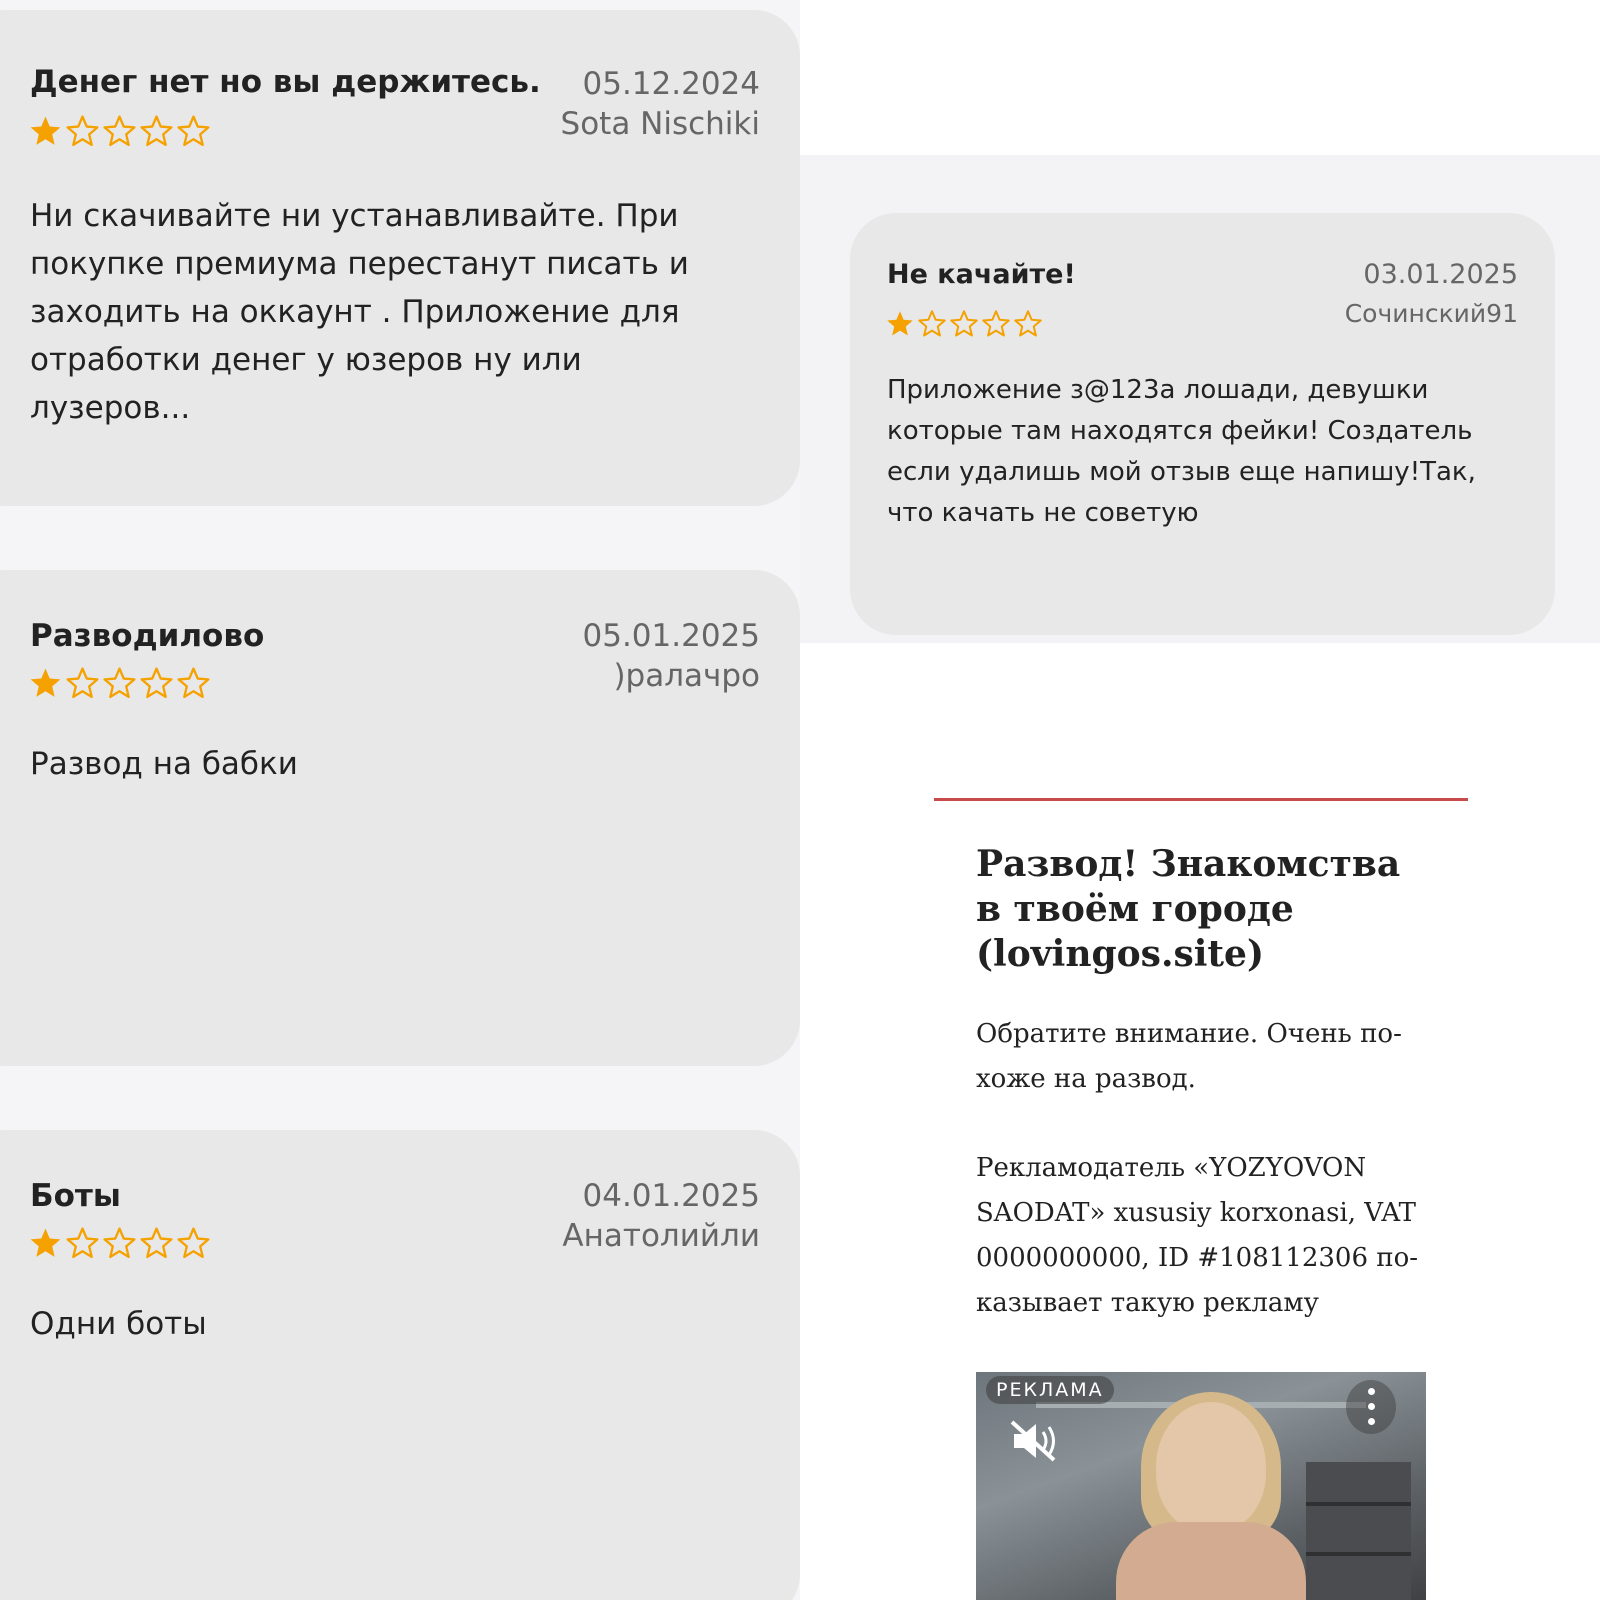 Image resolution: width=1600 pixels, height=1600 pixels. I want to click on review-author: Сочинский91, so click(1431, 313).